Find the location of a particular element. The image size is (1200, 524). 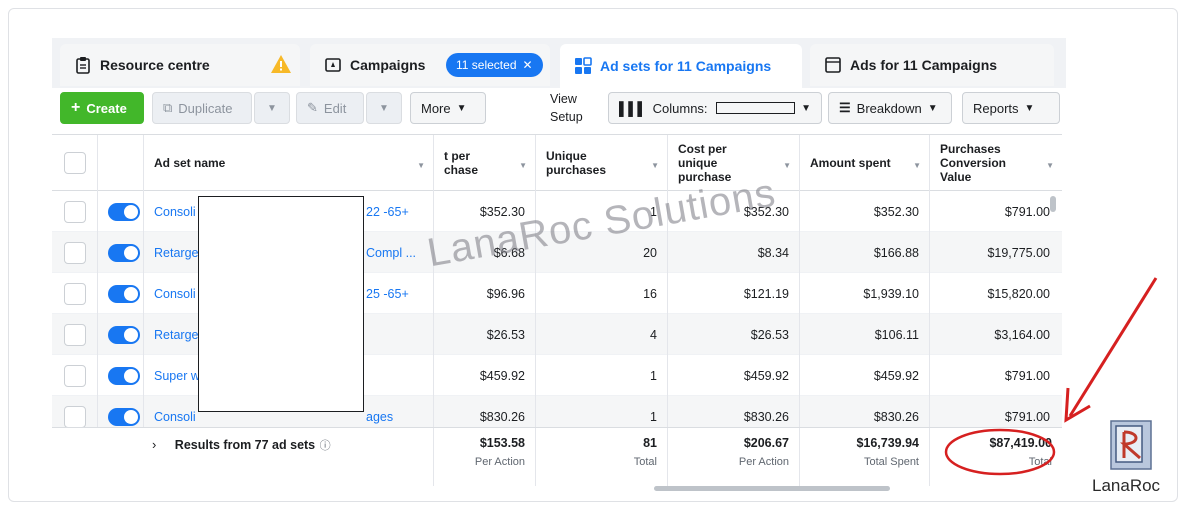

grid-icon is located at coordinates (583, 65).